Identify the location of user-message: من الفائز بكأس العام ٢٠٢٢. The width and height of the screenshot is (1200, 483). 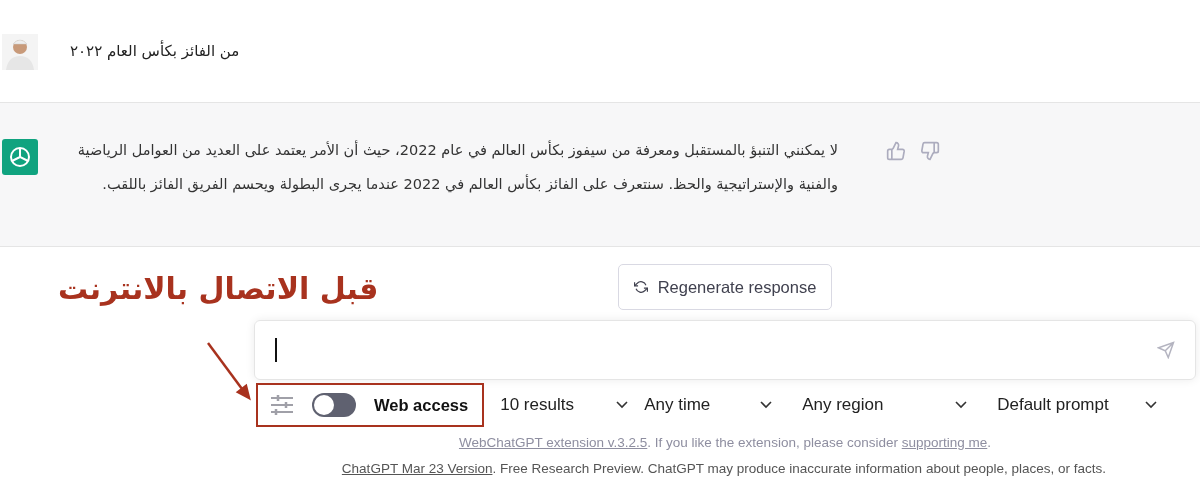
(155, 51).